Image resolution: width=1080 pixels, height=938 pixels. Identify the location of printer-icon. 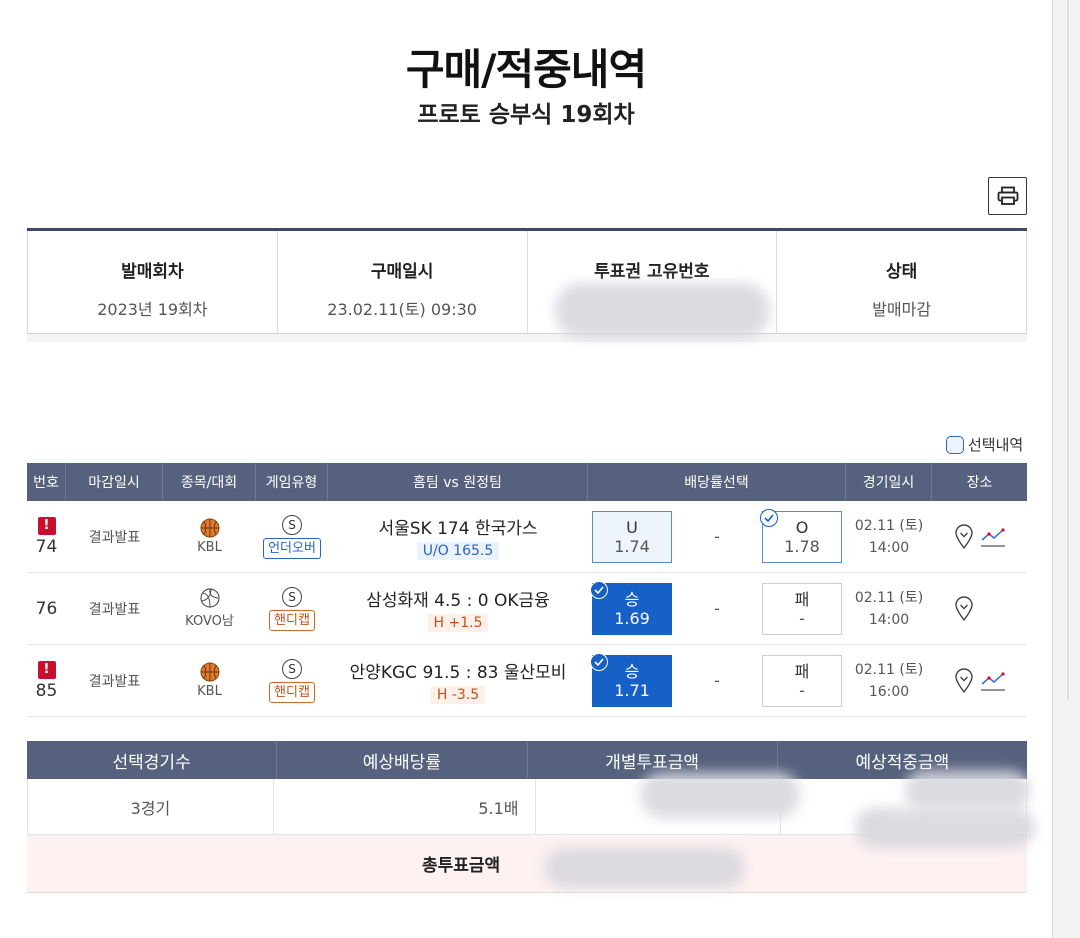
(1007, 195).